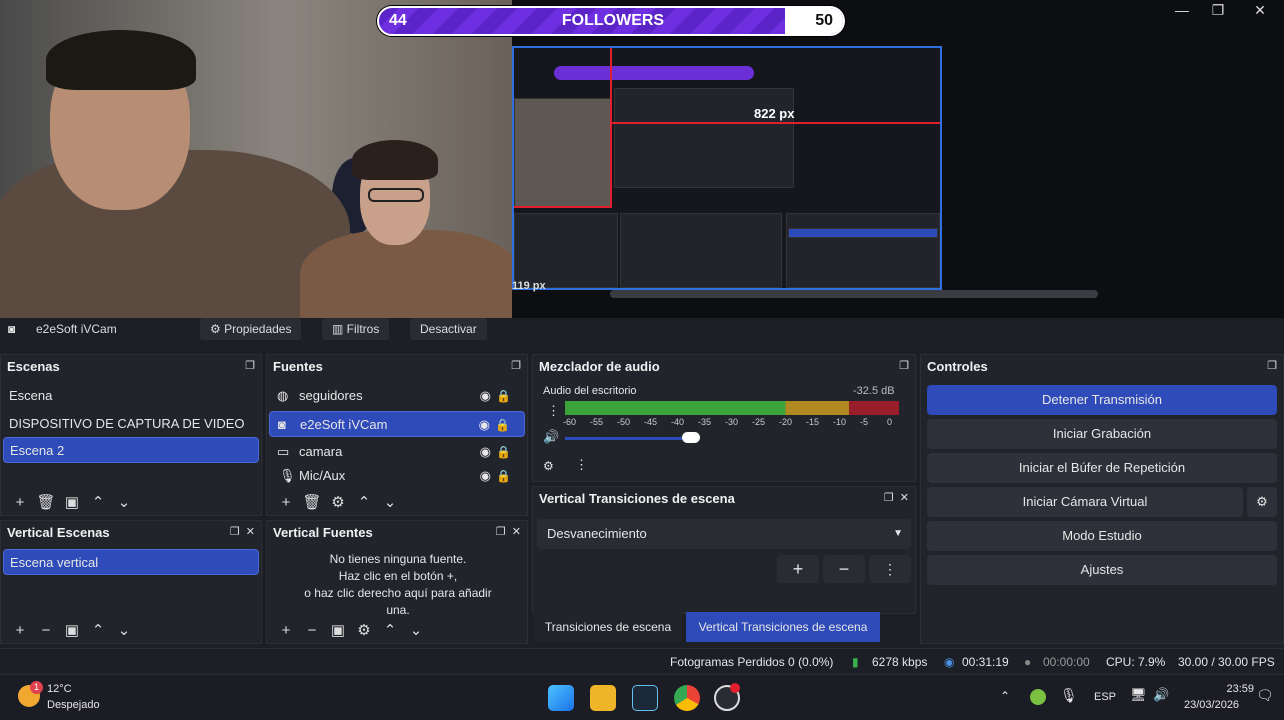  Describe the element at coordinates (1085, 502) in the screenshot. I see `start-virtual-camera-button: Iniciar Cámara Virtual` at that location.